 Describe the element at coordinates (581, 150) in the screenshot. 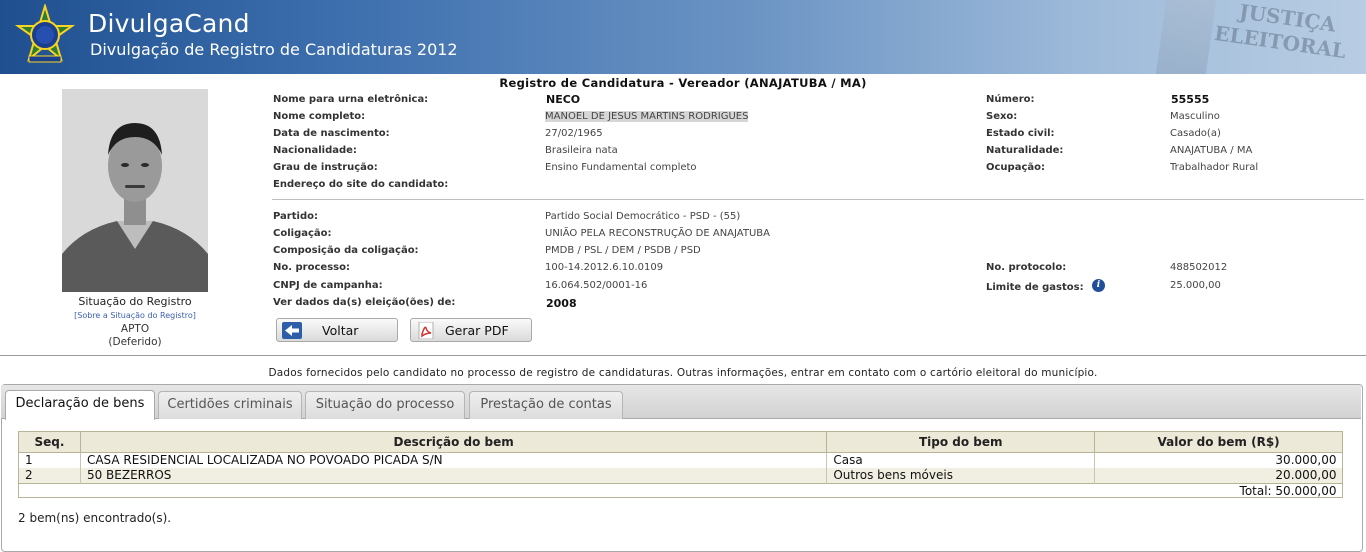

I see `nationality-value: Brasileira nata` at that location.